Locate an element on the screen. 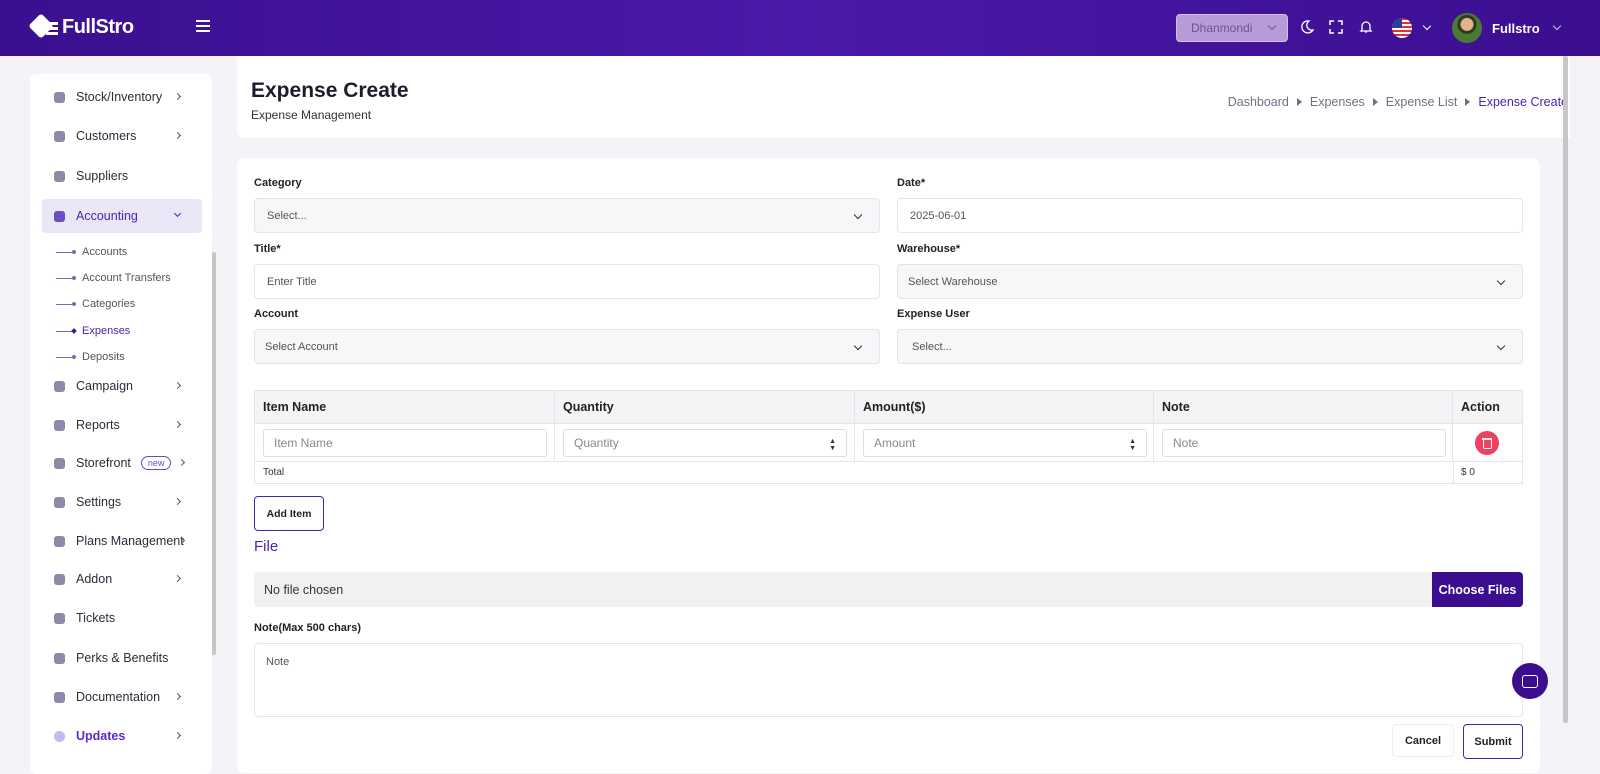 The image size is (1600, 774). caret-right-icon is located at coordinates (1299, 102).